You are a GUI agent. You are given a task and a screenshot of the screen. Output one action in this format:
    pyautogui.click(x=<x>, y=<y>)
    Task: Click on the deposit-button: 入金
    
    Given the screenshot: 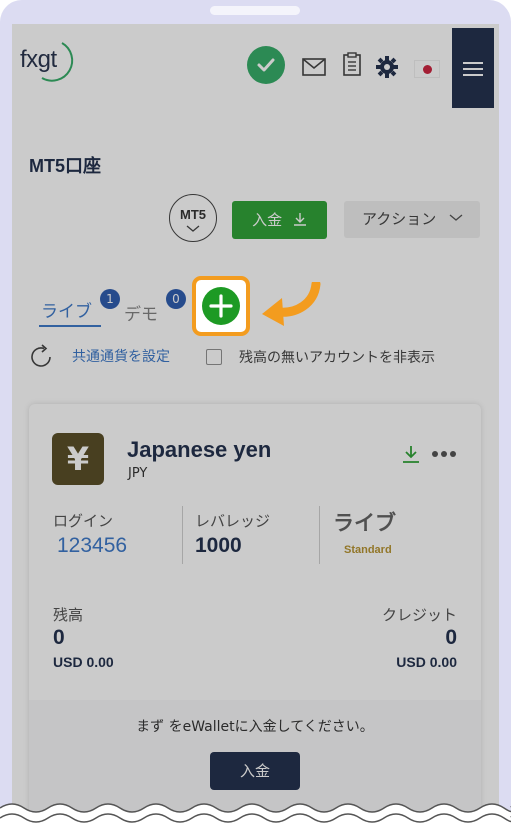 What is the action you would take?
    pyautogui.click(x=279, y=220)
    